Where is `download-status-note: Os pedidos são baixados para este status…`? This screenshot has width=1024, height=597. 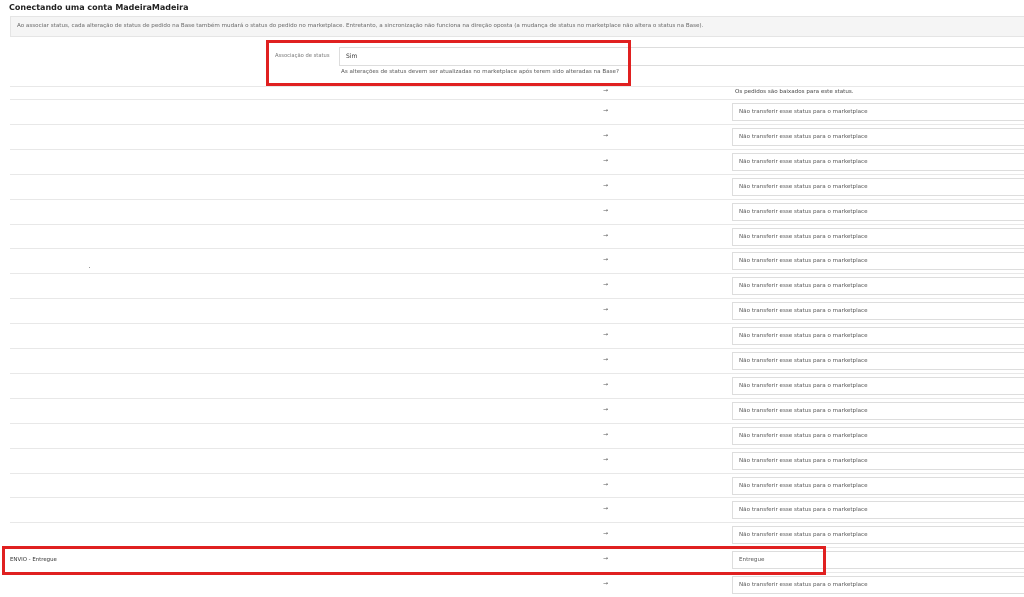
download-status-note: Os pedidos são baixados para este status… is located at coordinates (794, 92).